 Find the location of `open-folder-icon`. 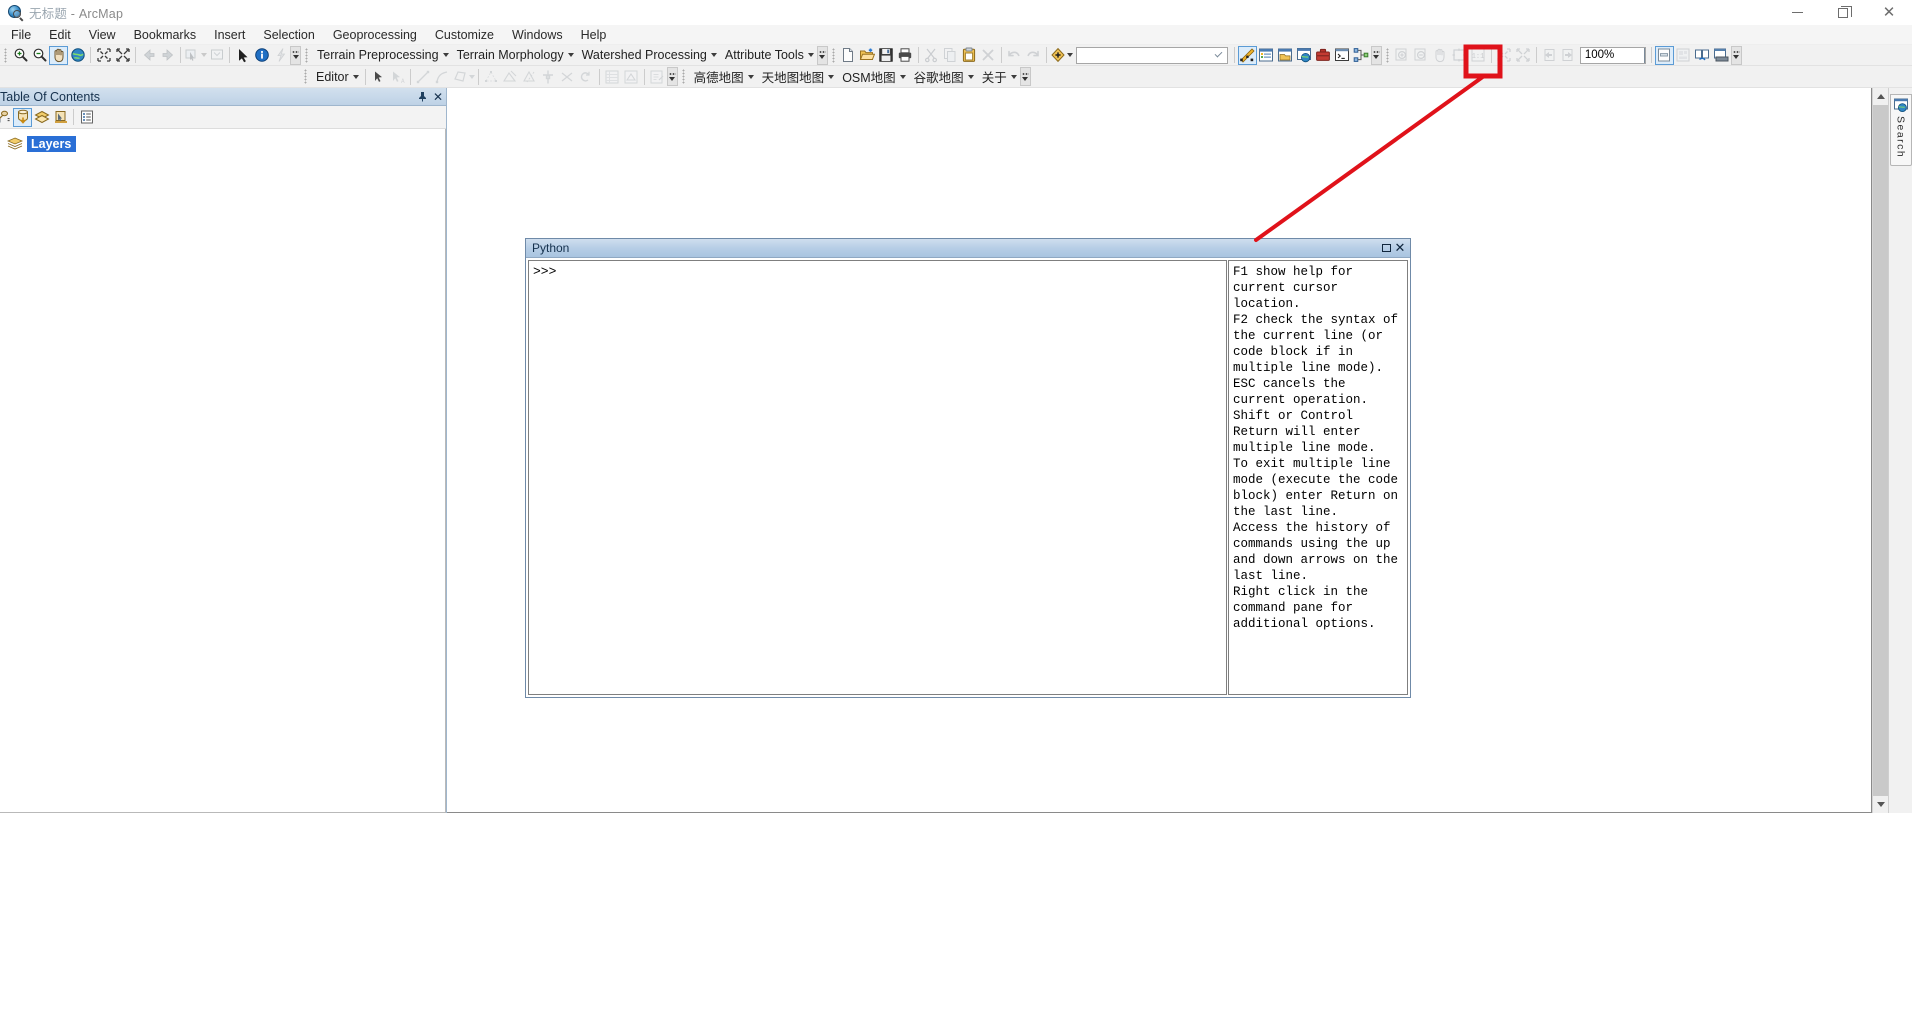

open-folder-icon is located at coordinates (867, 55).